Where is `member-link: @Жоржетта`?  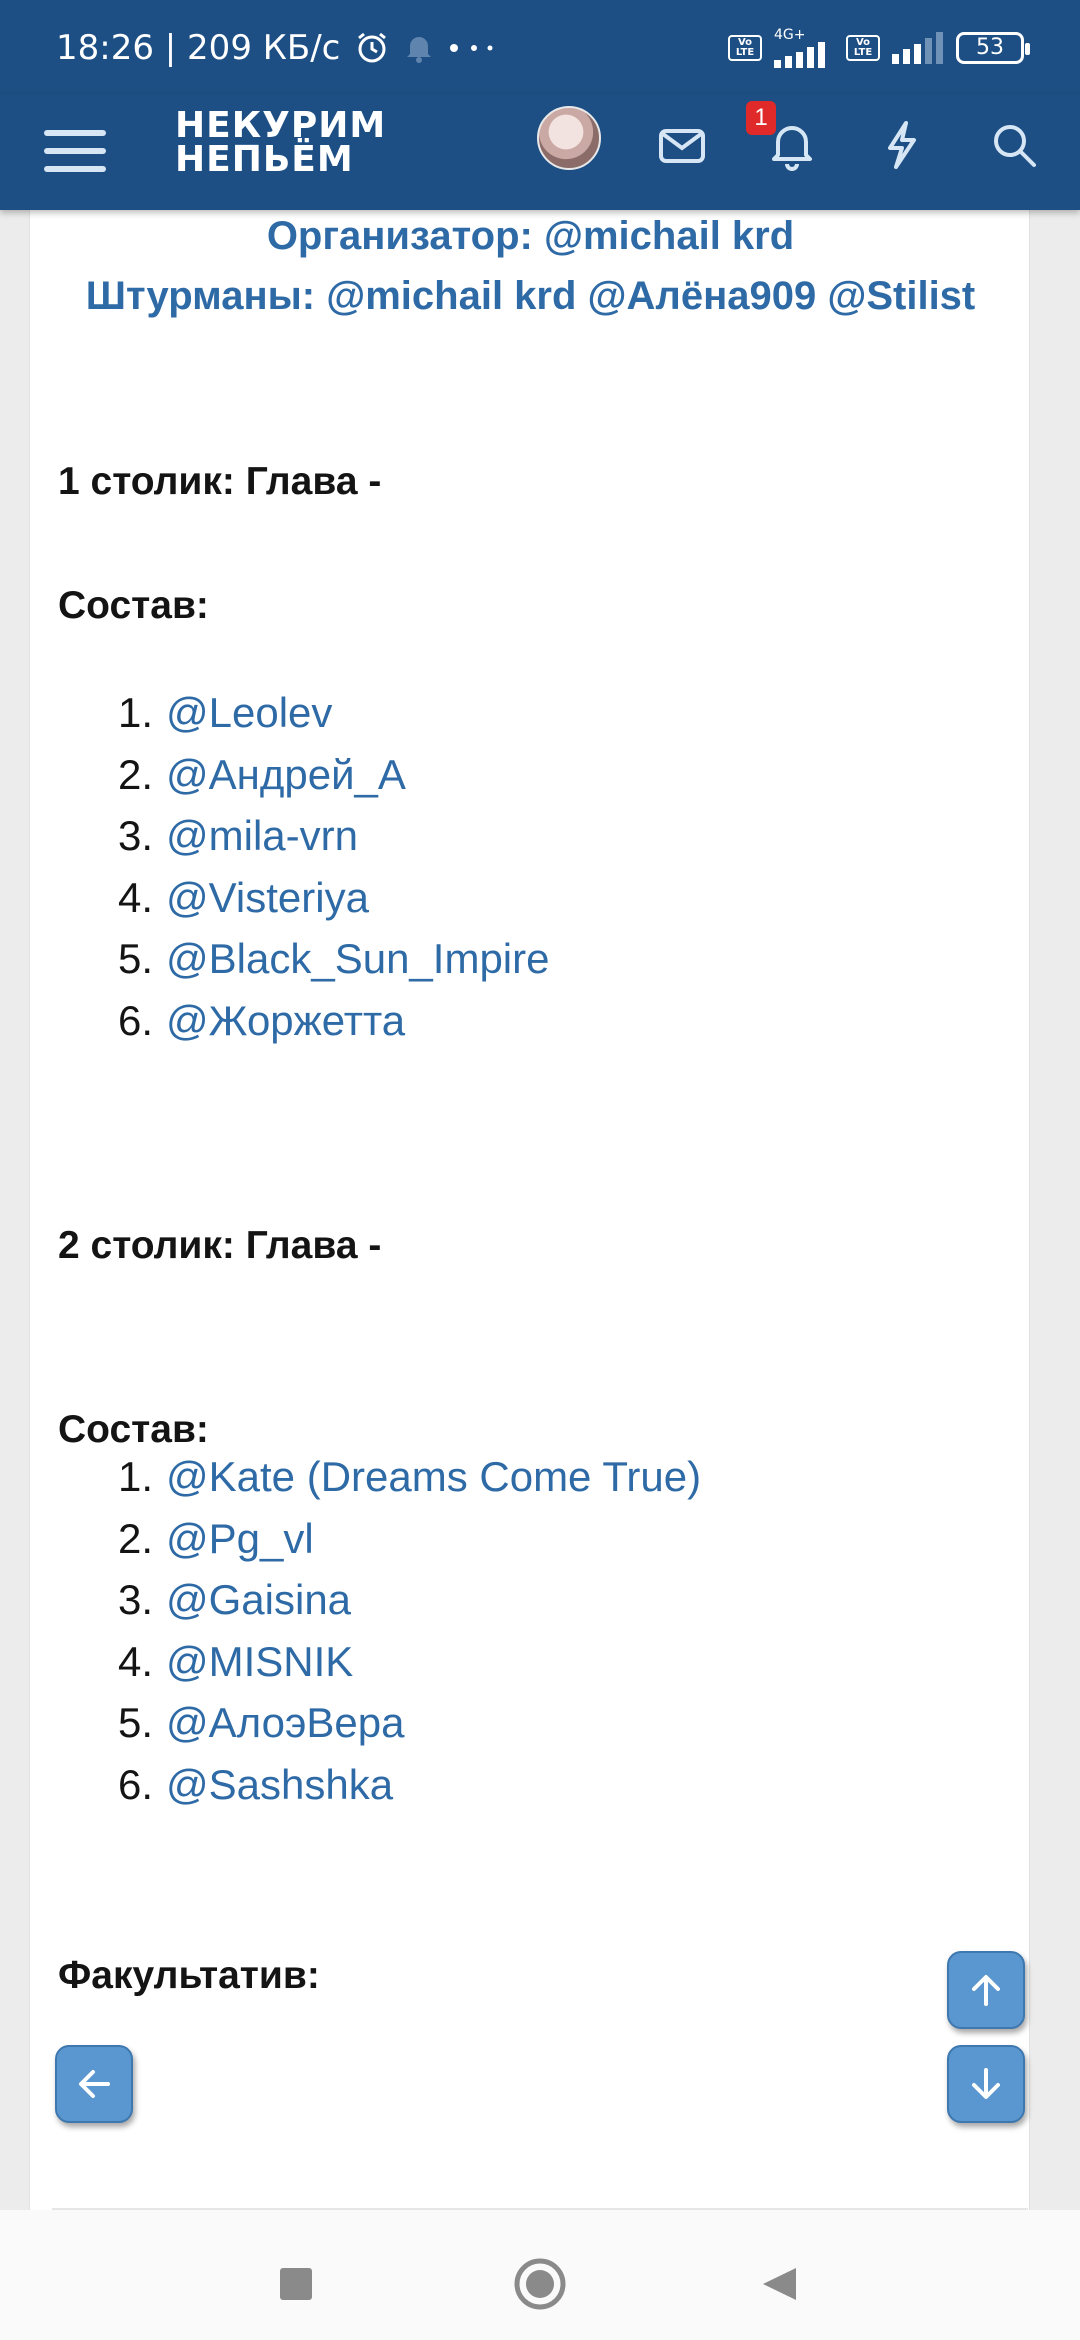 member-link: @Жоржетта is located at coordinates (285, 1021).